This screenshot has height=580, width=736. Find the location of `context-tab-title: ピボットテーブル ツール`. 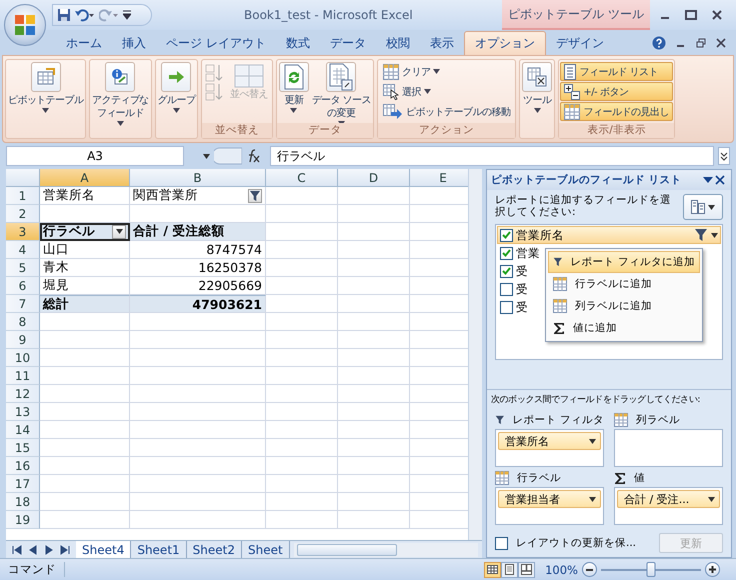

context-tab-title: ピボットテーブル ツール is located at coordinates (576, 15).